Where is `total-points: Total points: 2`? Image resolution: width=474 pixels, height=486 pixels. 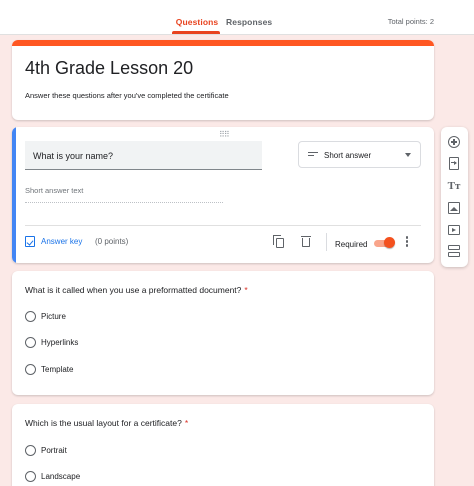 total-points: Total points: 2 is located at coordinates (410, 21).